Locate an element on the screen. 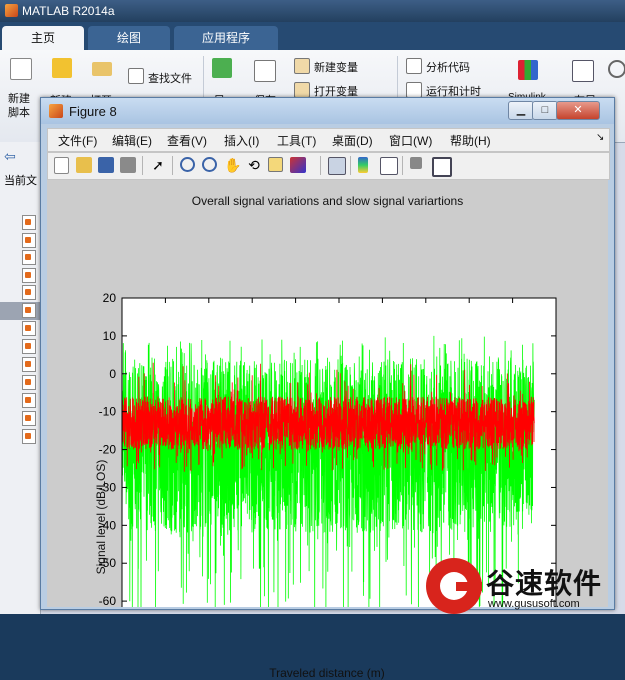 This screenshot has width=625, height=680. y-tick-label: 0 is located at coordinates (112, 374).